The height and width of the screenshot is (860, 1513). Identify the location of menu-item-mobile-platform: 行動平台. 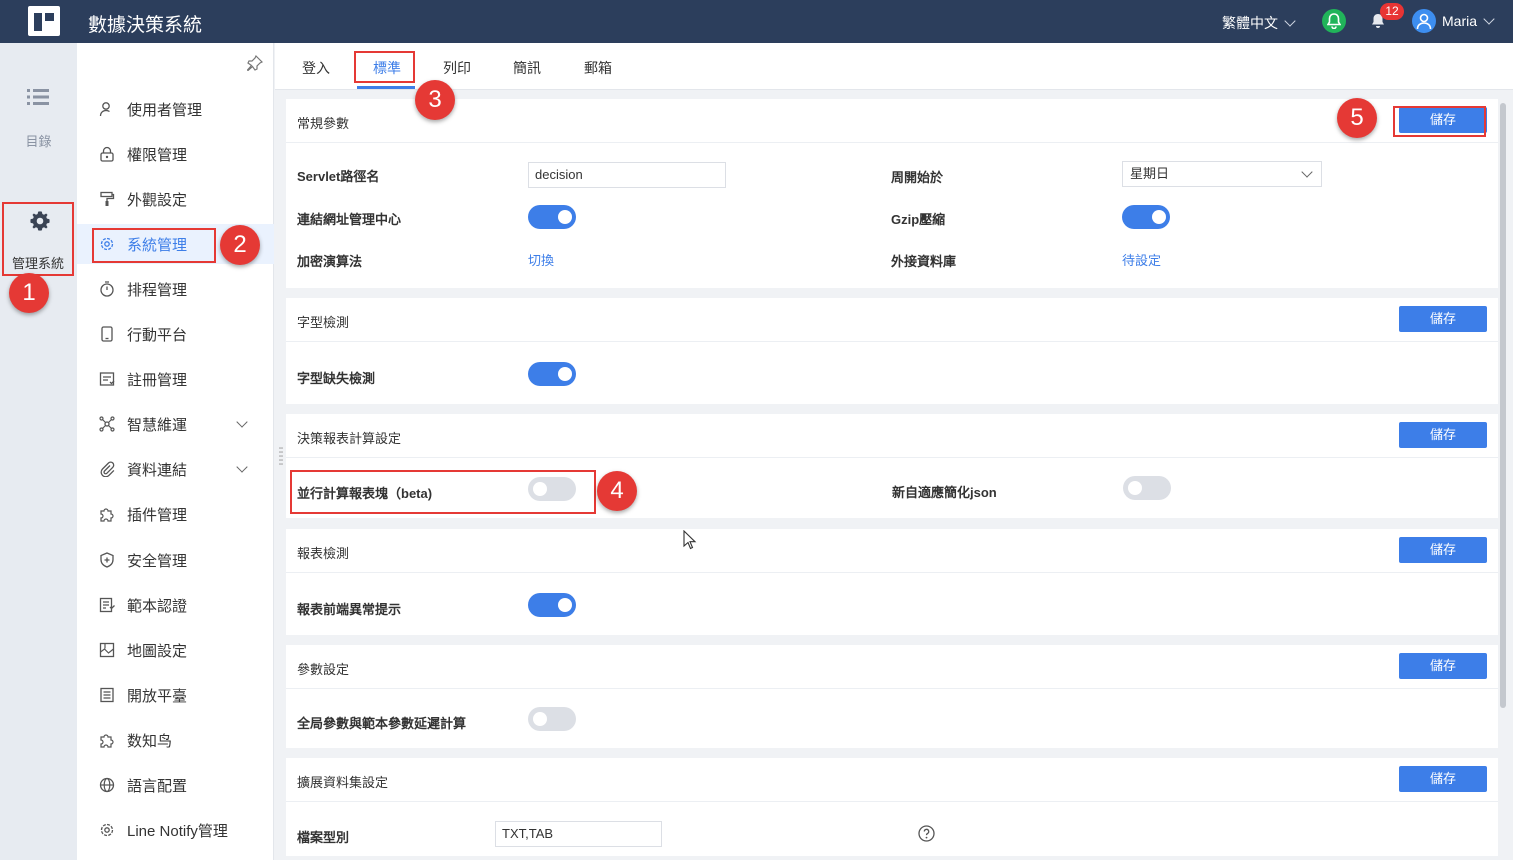
(175, 334).